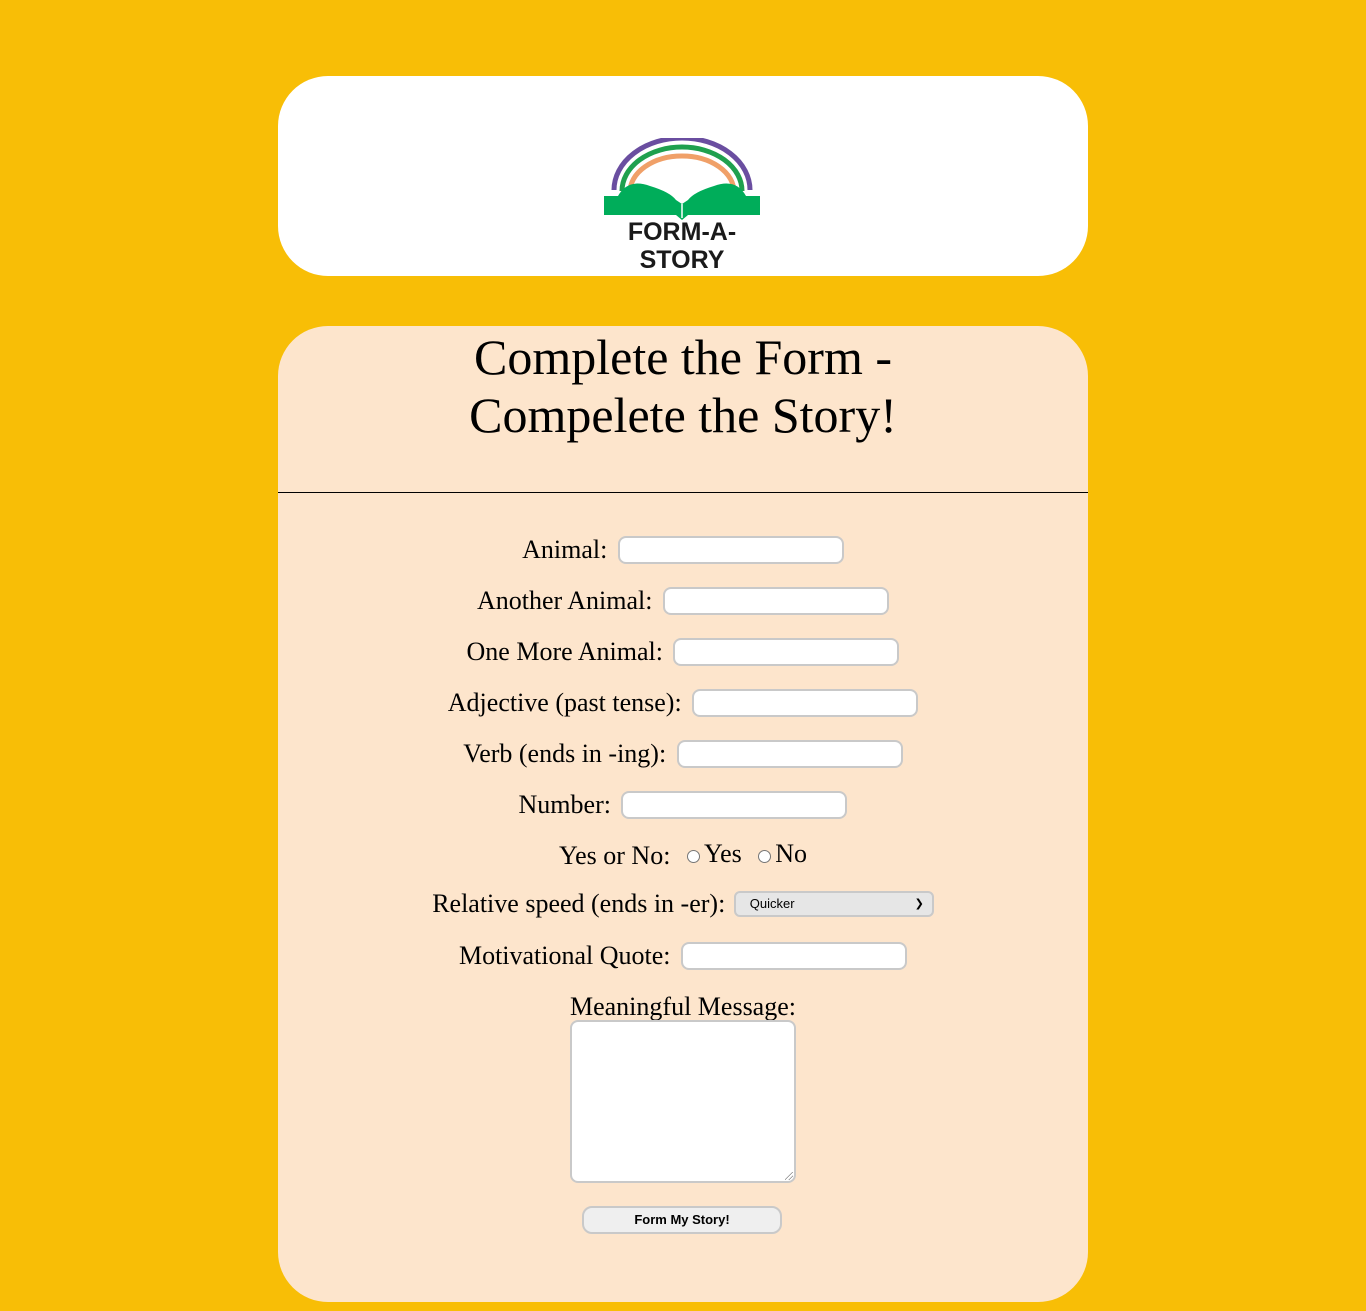 The height and width of the screenshot is (1311, 1366). Describe the element at coordinates (730, 550) in the screenshot. I see `animal-input` at that location.